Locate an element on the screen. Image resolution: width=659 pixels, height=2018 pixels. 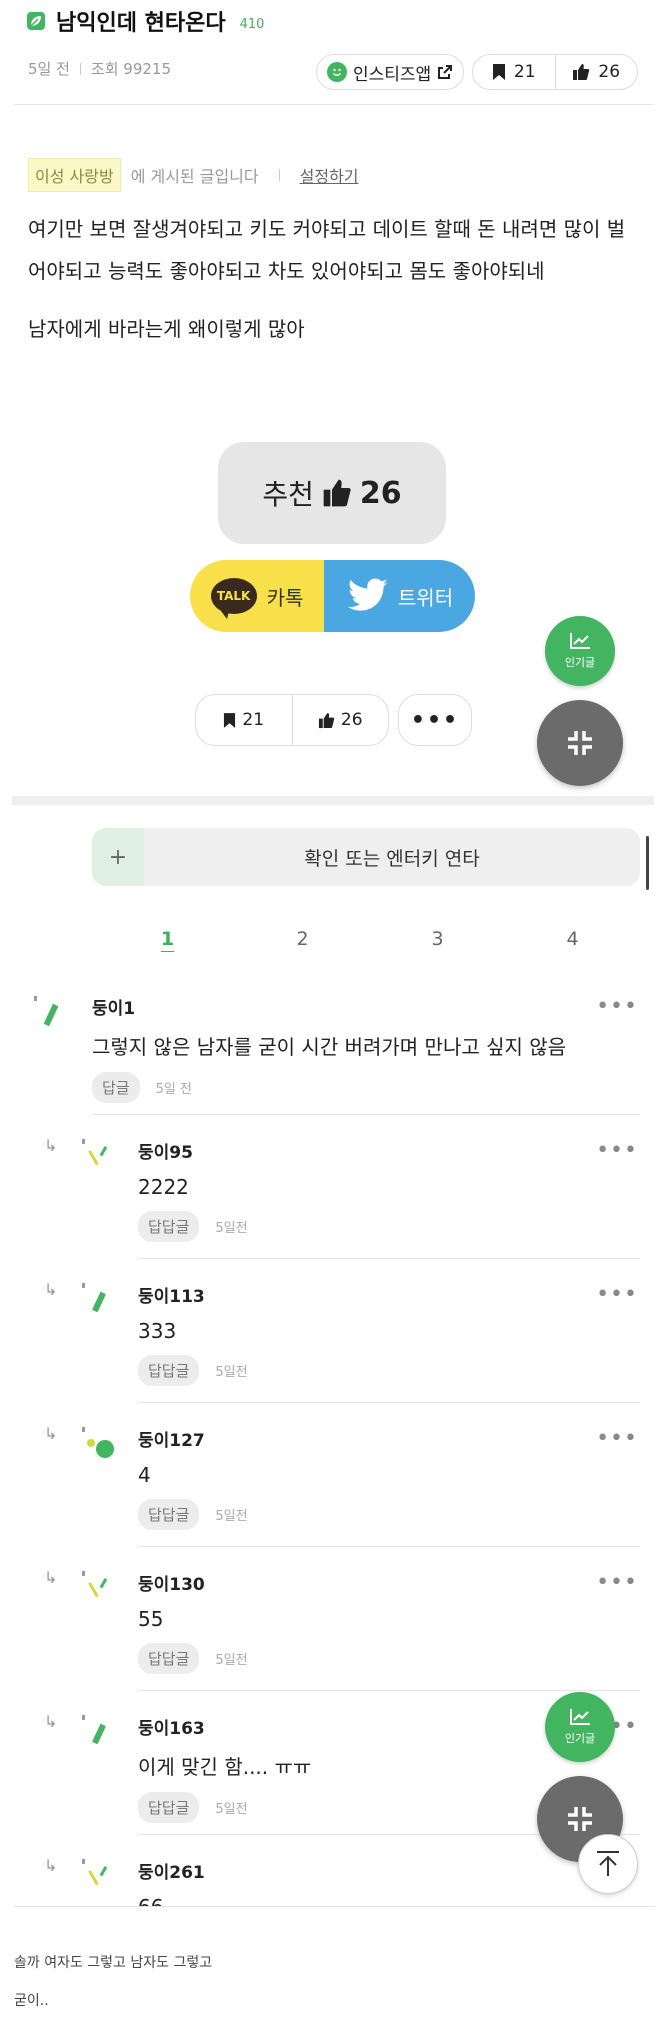
comment-text: 그렇지 않은 남자를 굳이 시간 버려가며 만나고 싶지 않음 is located at coordinates (329, 1047).